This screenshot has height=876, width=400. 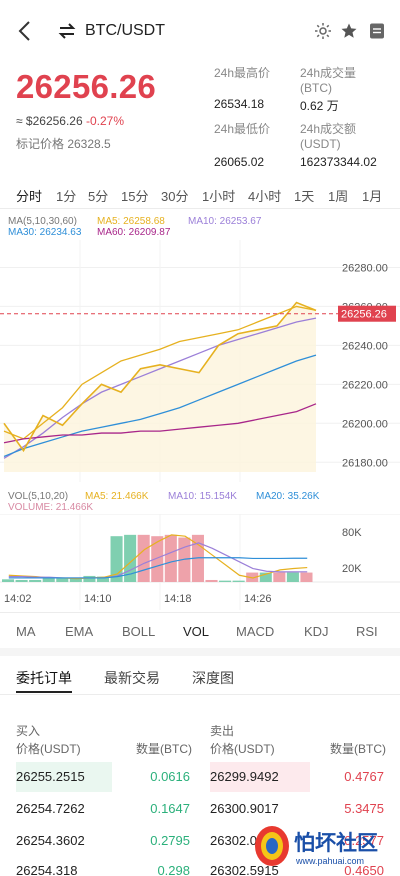 I want to click on top-bar: BTC/USDT, so click(x=200, y=32).